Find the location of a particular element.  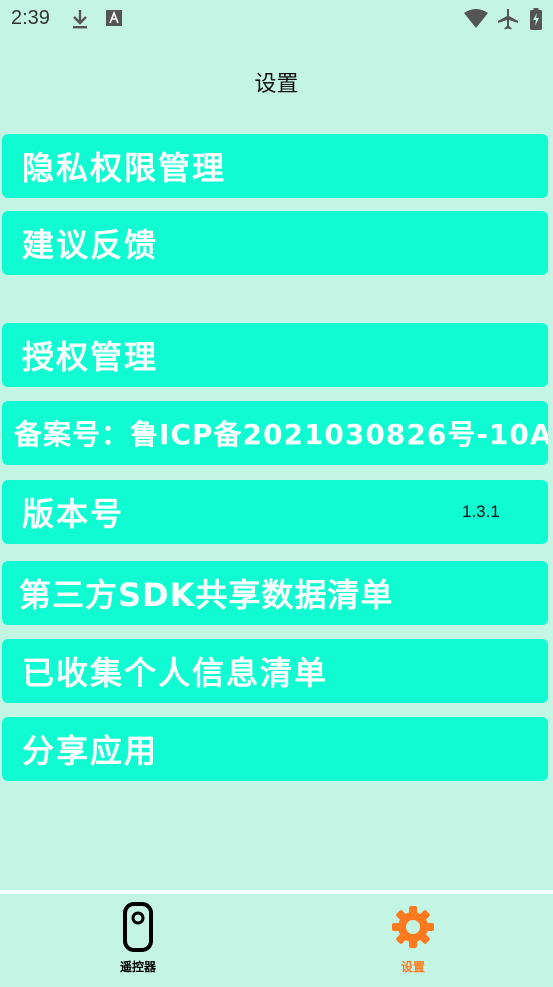

nav-settings-label: 设置 is located at coordinates (412, 967).